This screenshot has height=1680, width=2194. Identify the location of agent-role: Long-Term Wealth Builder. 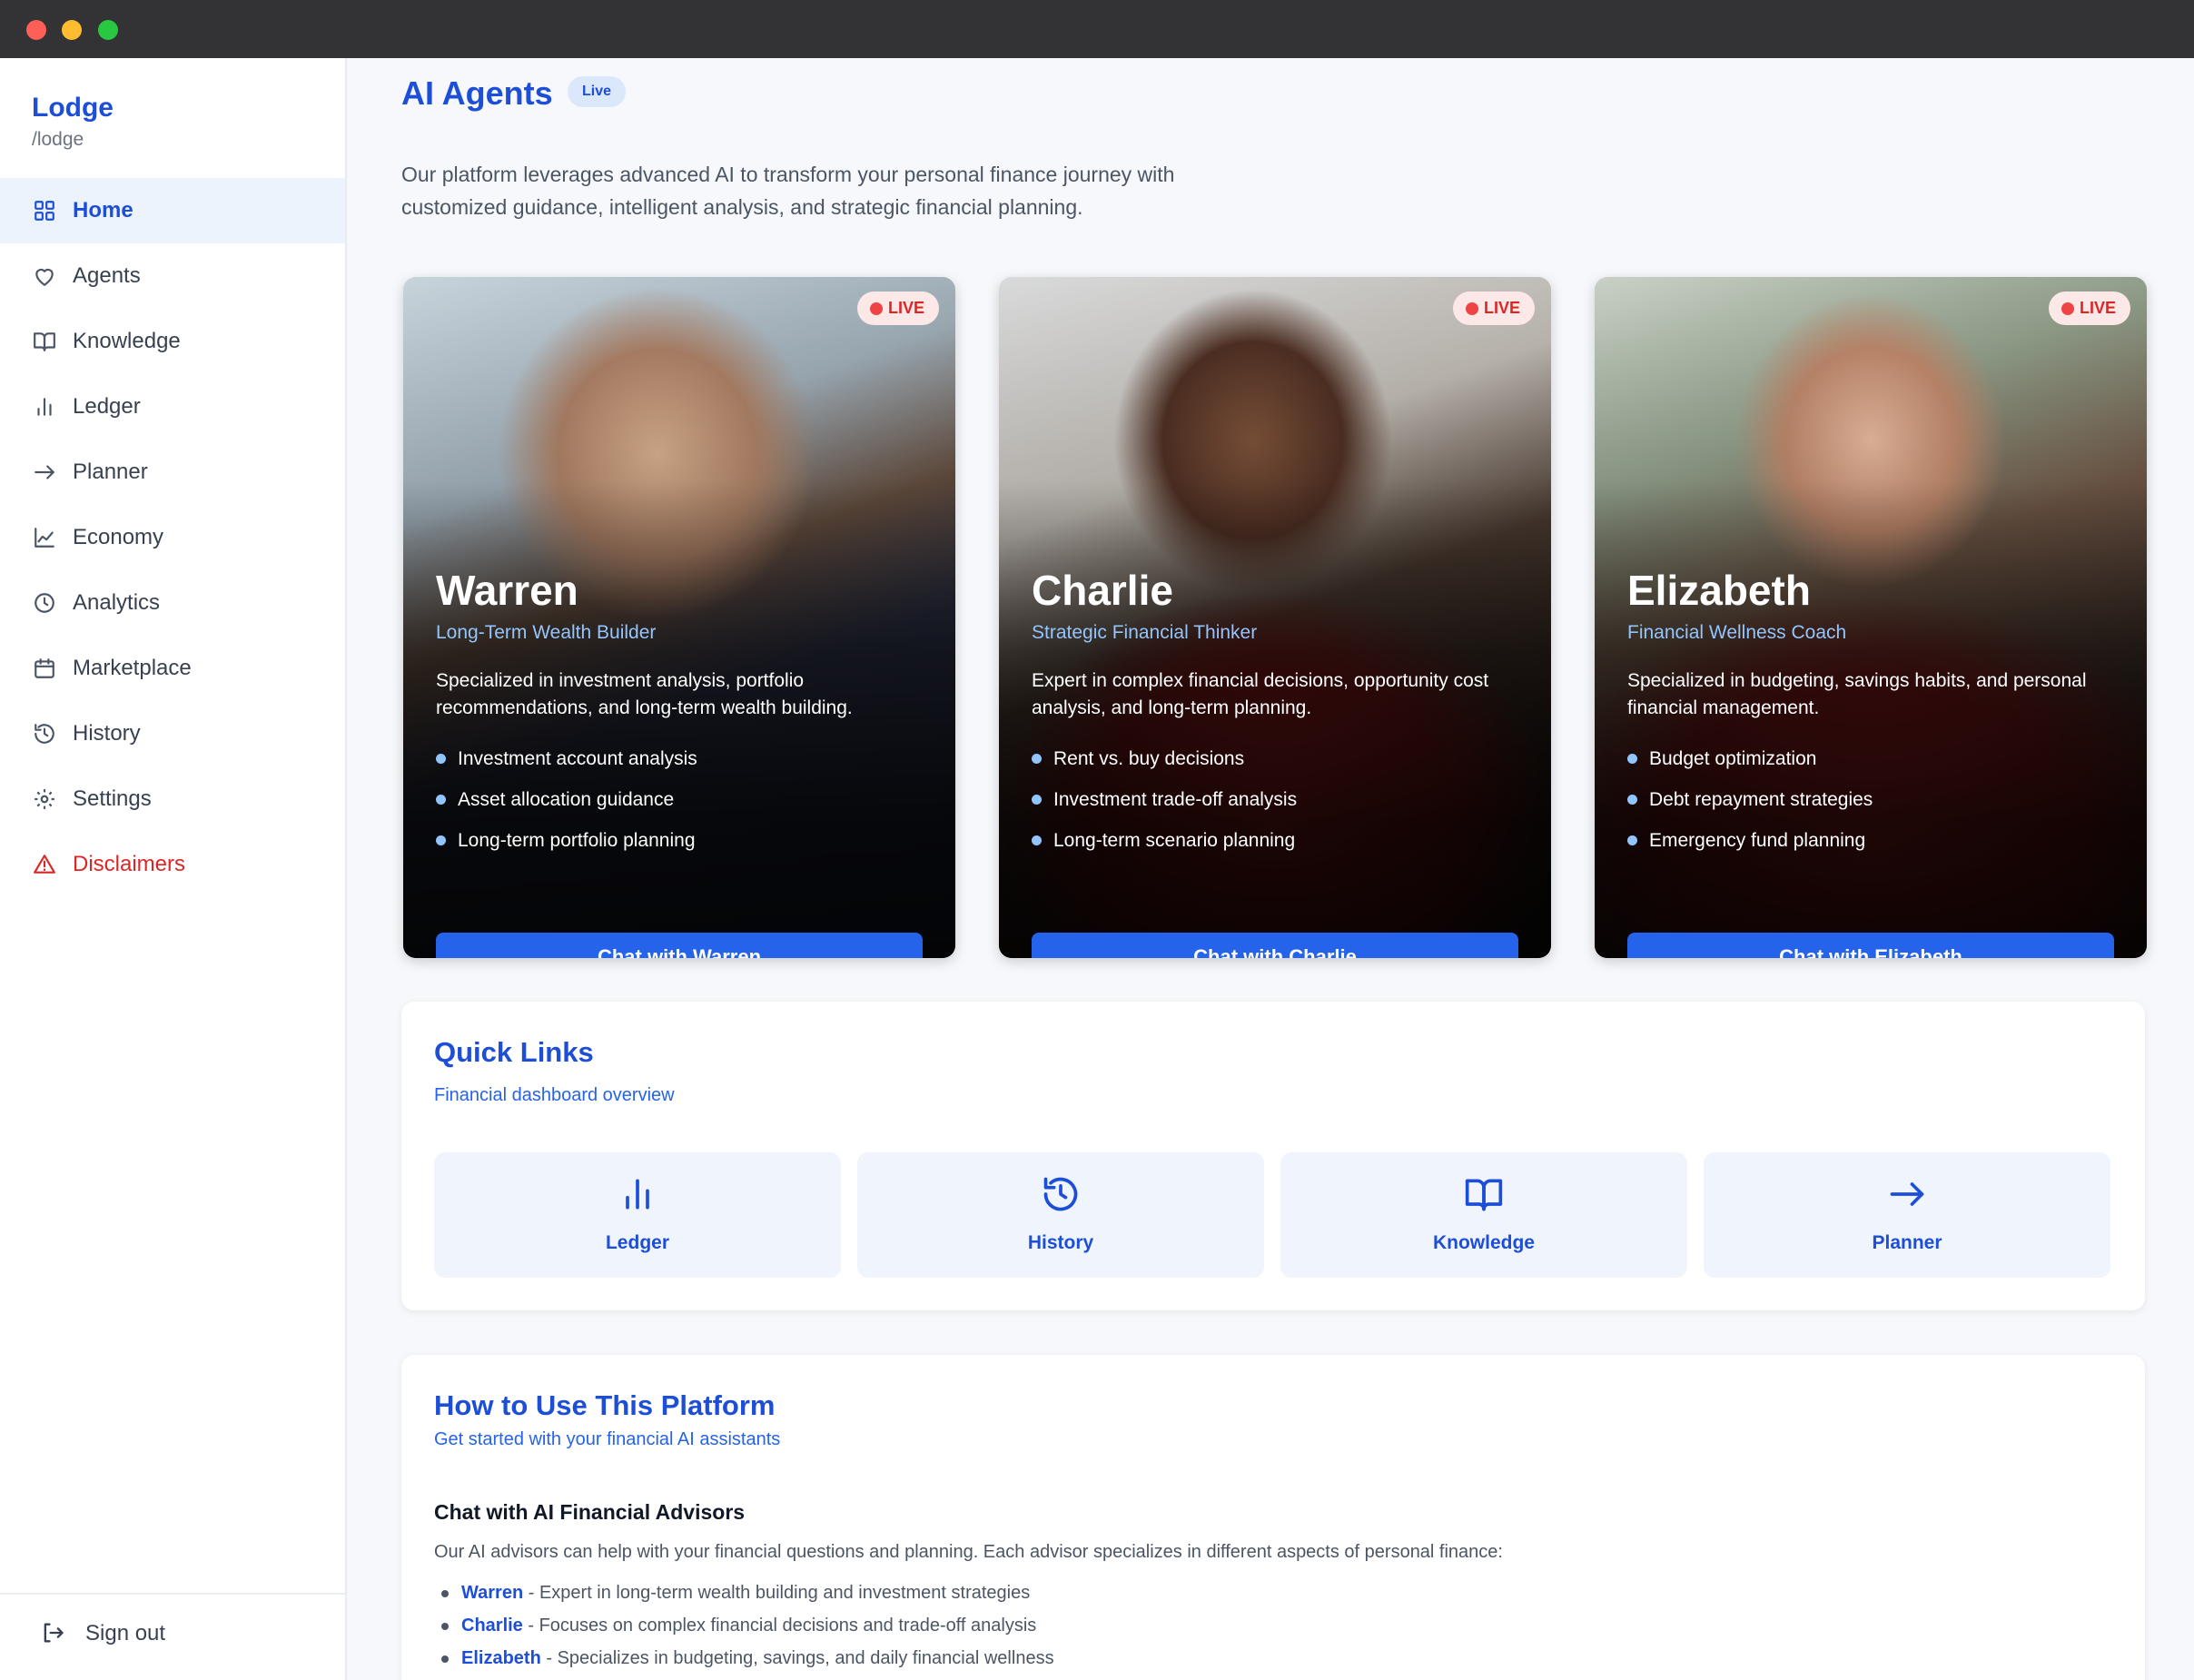
(546, 633).